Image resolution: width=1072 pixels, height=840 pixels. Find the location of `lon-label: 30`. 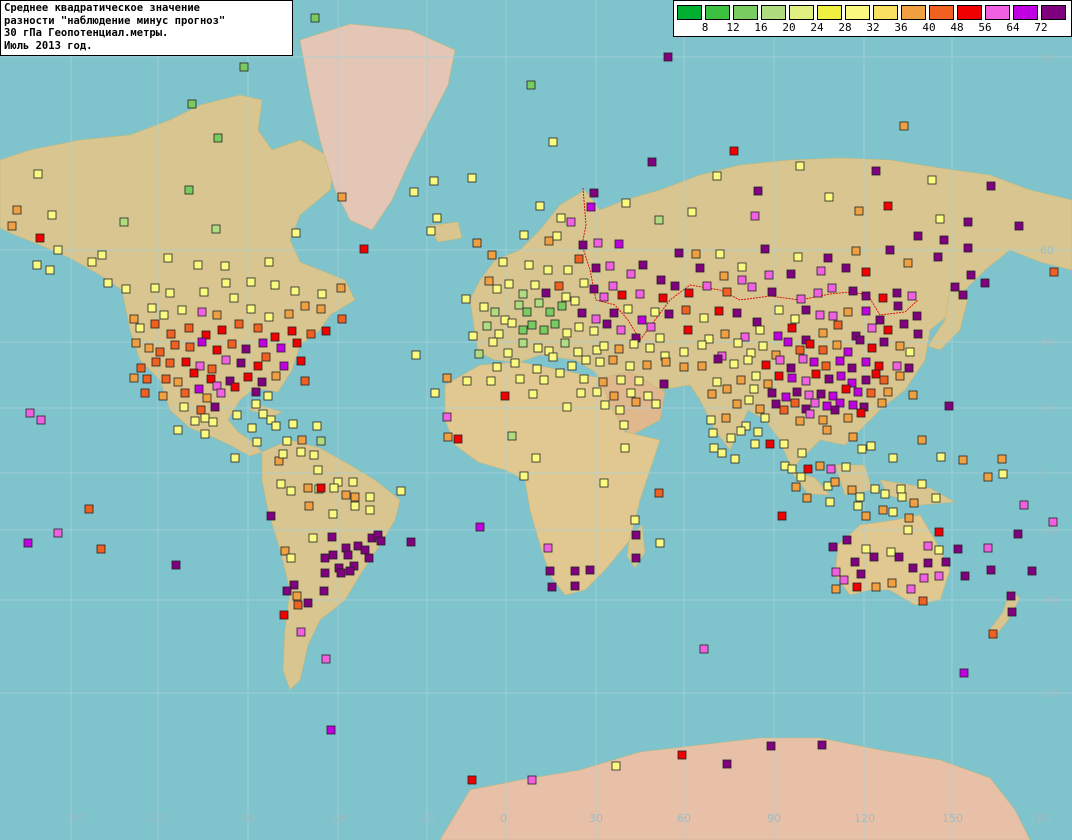

lon-label: 30 is located at coordinates (596, 818).